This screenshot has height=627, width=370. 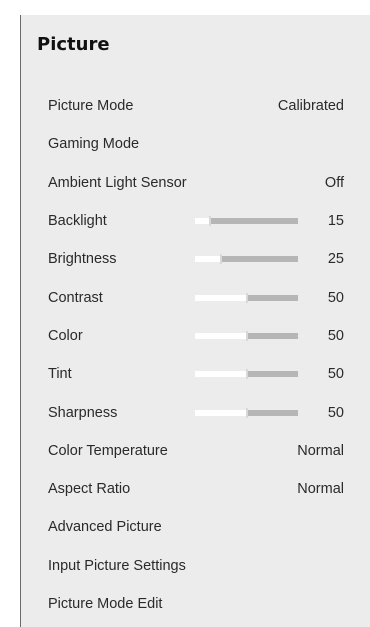 What do you see at coordinates (310, 106) in the screenshot?
I see `item-value: Calibrated` at bounding box center [310, 106].